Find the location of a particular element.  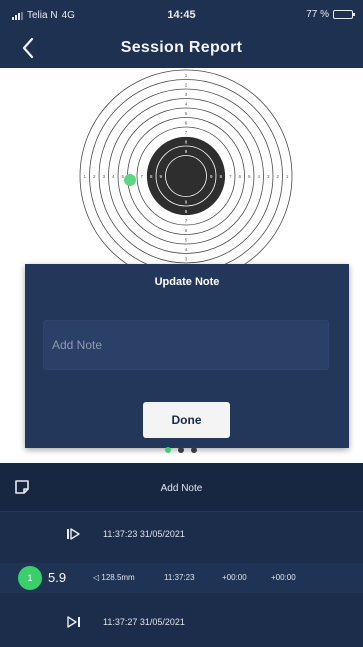

session-end-row: 11:37:27 31/05/2021 is located at coordinates (181, 623).